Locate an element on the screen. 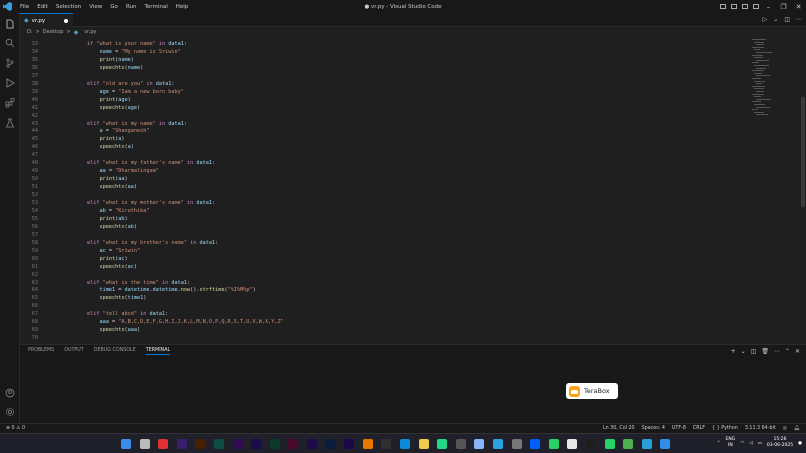 The image size is (806, 453). tab-output: OUTPUT is located at coordinates (74, 351).